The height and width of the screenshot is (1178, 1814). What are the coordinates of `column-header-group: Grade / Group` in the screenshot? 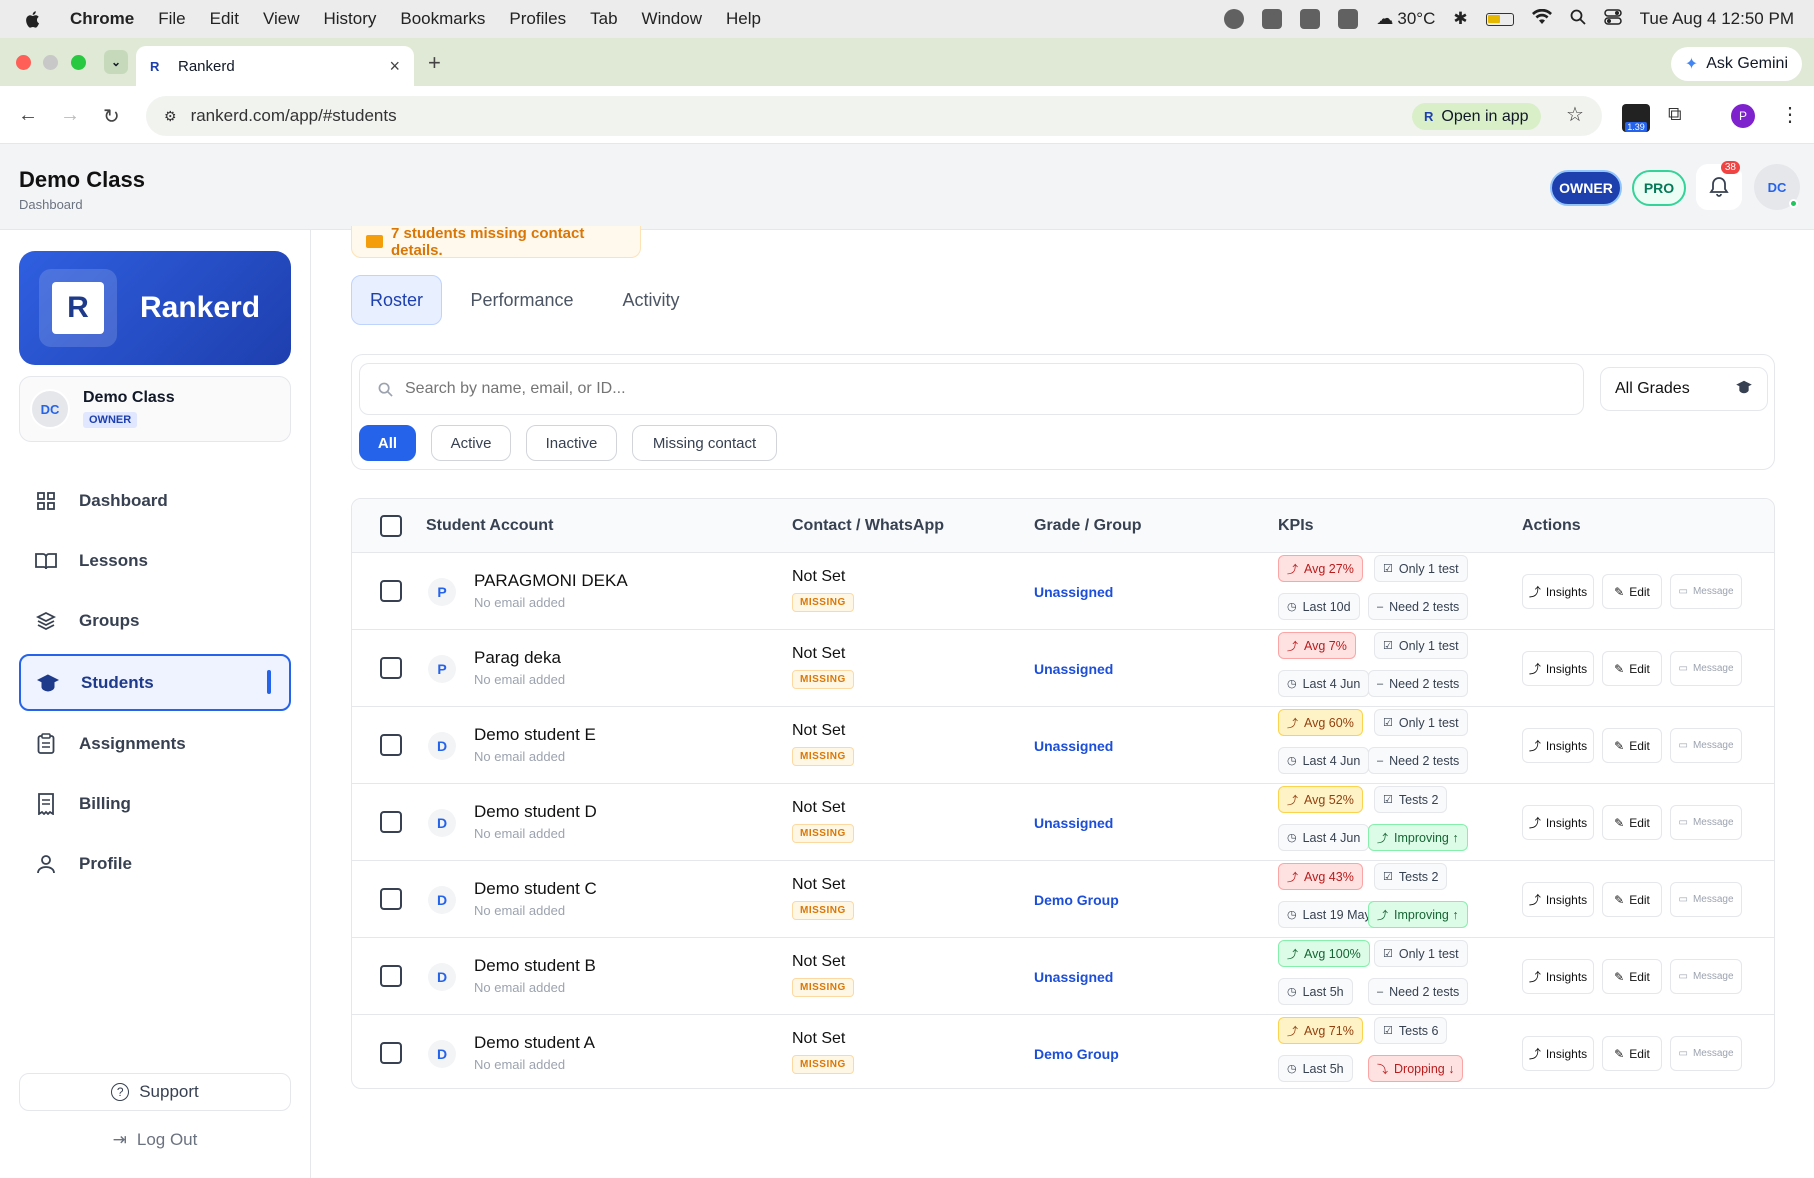 It's located at (1088, 526).